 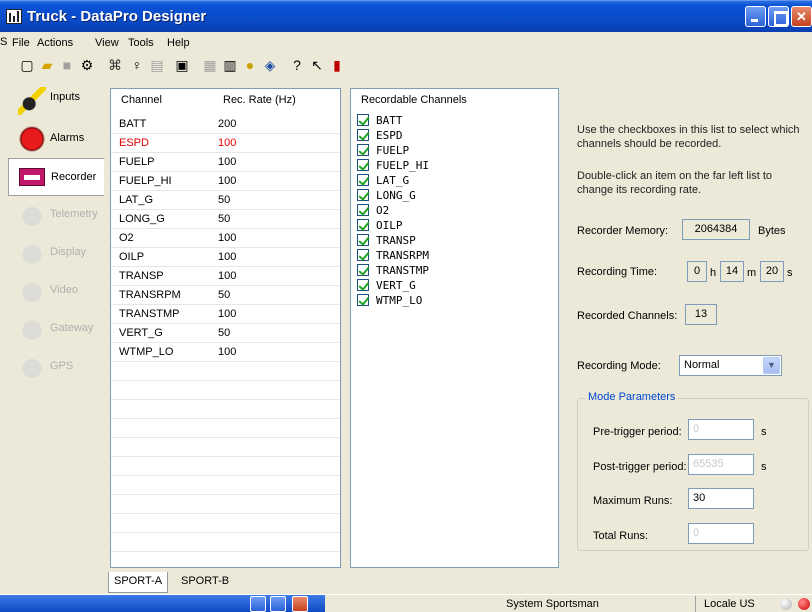 What do you see at coordinates (225, 333) in the screenshot?
I see `table-row: VERT_G 50` at bounding box center [225, 333].